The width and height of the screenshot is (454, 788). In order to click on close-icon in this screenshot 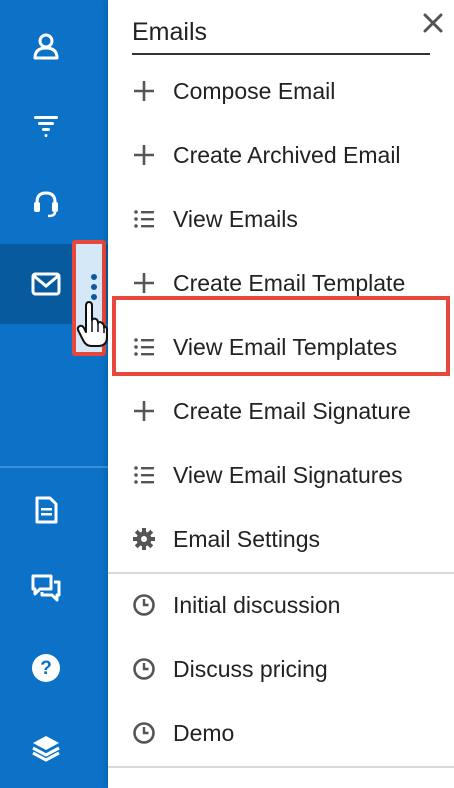, I will do `click(433, 25)`.